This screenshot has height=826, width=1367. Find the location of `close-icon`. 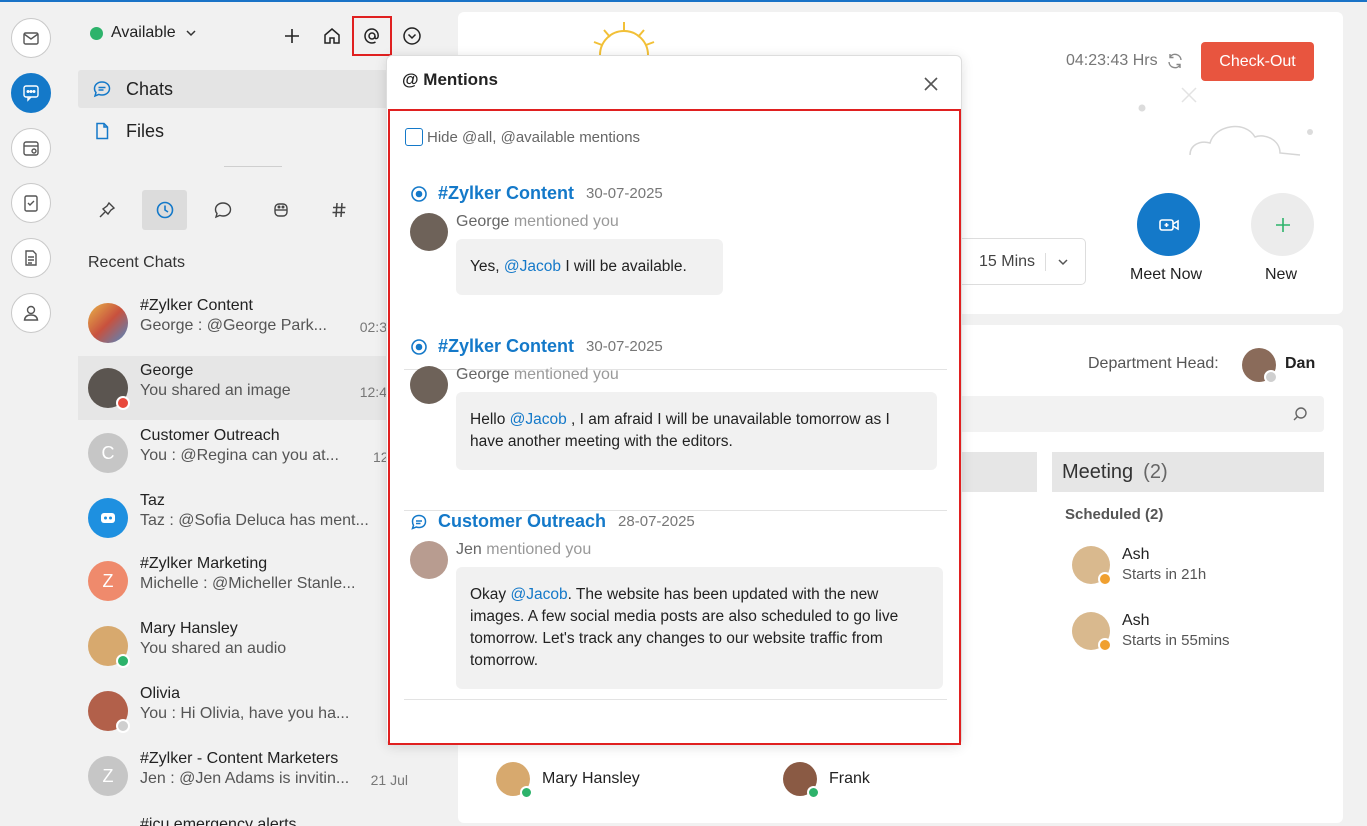

close-icon is located at coordinates (931, 84).